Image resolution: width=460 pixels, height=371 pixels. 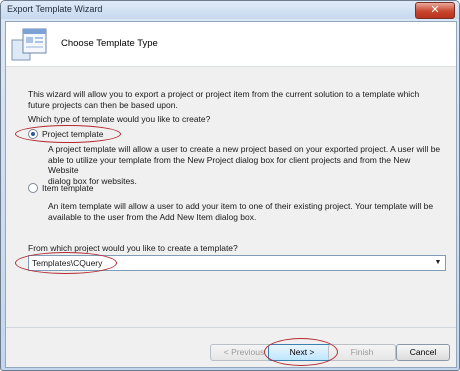 What do you see at coordinates (231, 44) in the screenshot?
I see `wizard-header: Choose Template Type` at bounding box center [231, 44].